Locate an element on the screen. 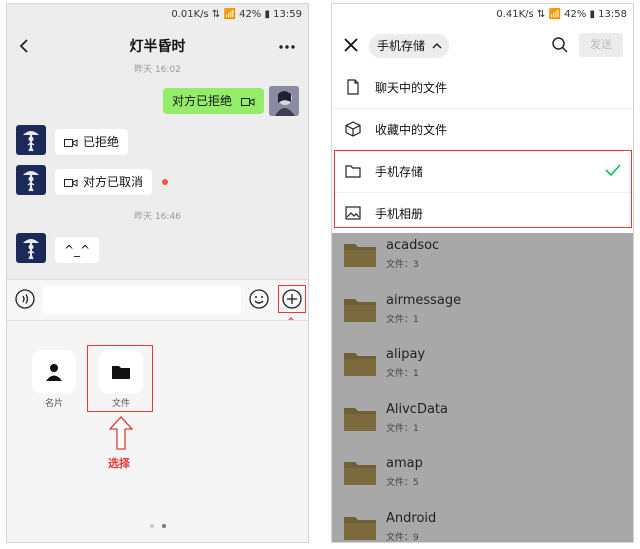 This screenshot has height=549, width=640. folder-file-count: 文件：3 is located at coordinates (402, 265).